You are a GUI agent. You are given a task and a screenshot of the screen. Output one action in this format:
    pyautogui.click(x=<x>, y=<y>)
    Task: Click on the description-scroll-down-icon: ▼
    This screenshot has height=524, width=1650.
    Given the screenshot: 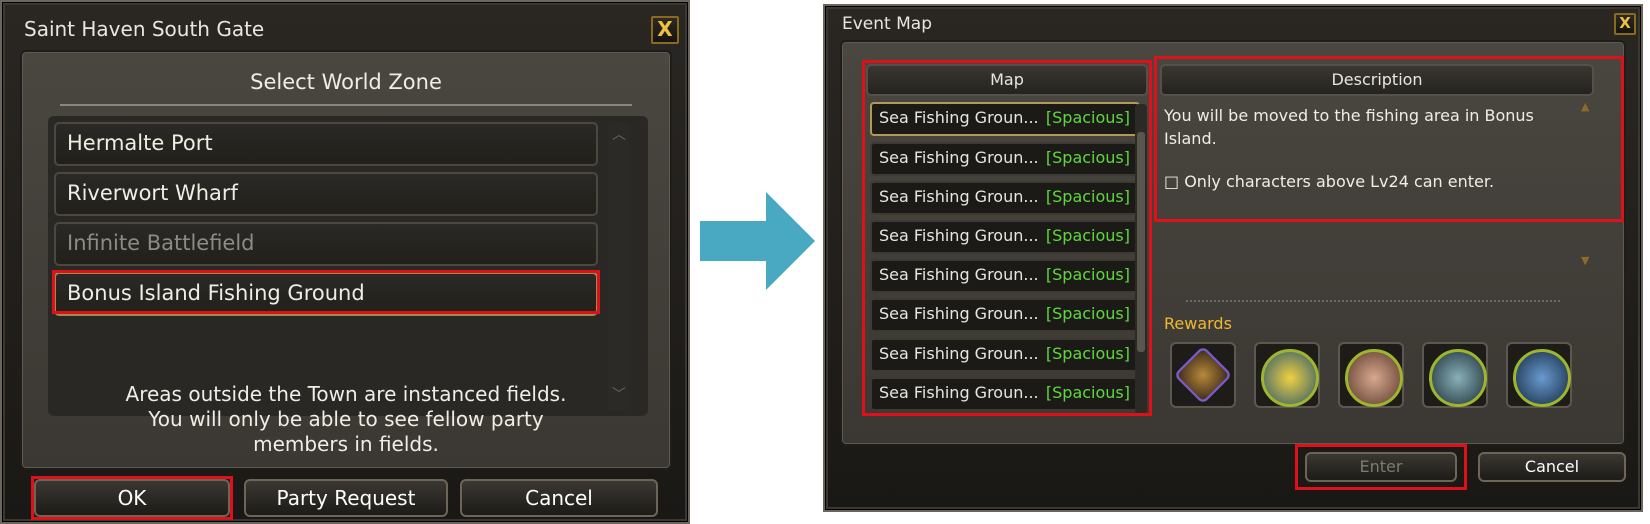 What is the action you would take?
    pyautogui.click(x=1585, y=260)
    